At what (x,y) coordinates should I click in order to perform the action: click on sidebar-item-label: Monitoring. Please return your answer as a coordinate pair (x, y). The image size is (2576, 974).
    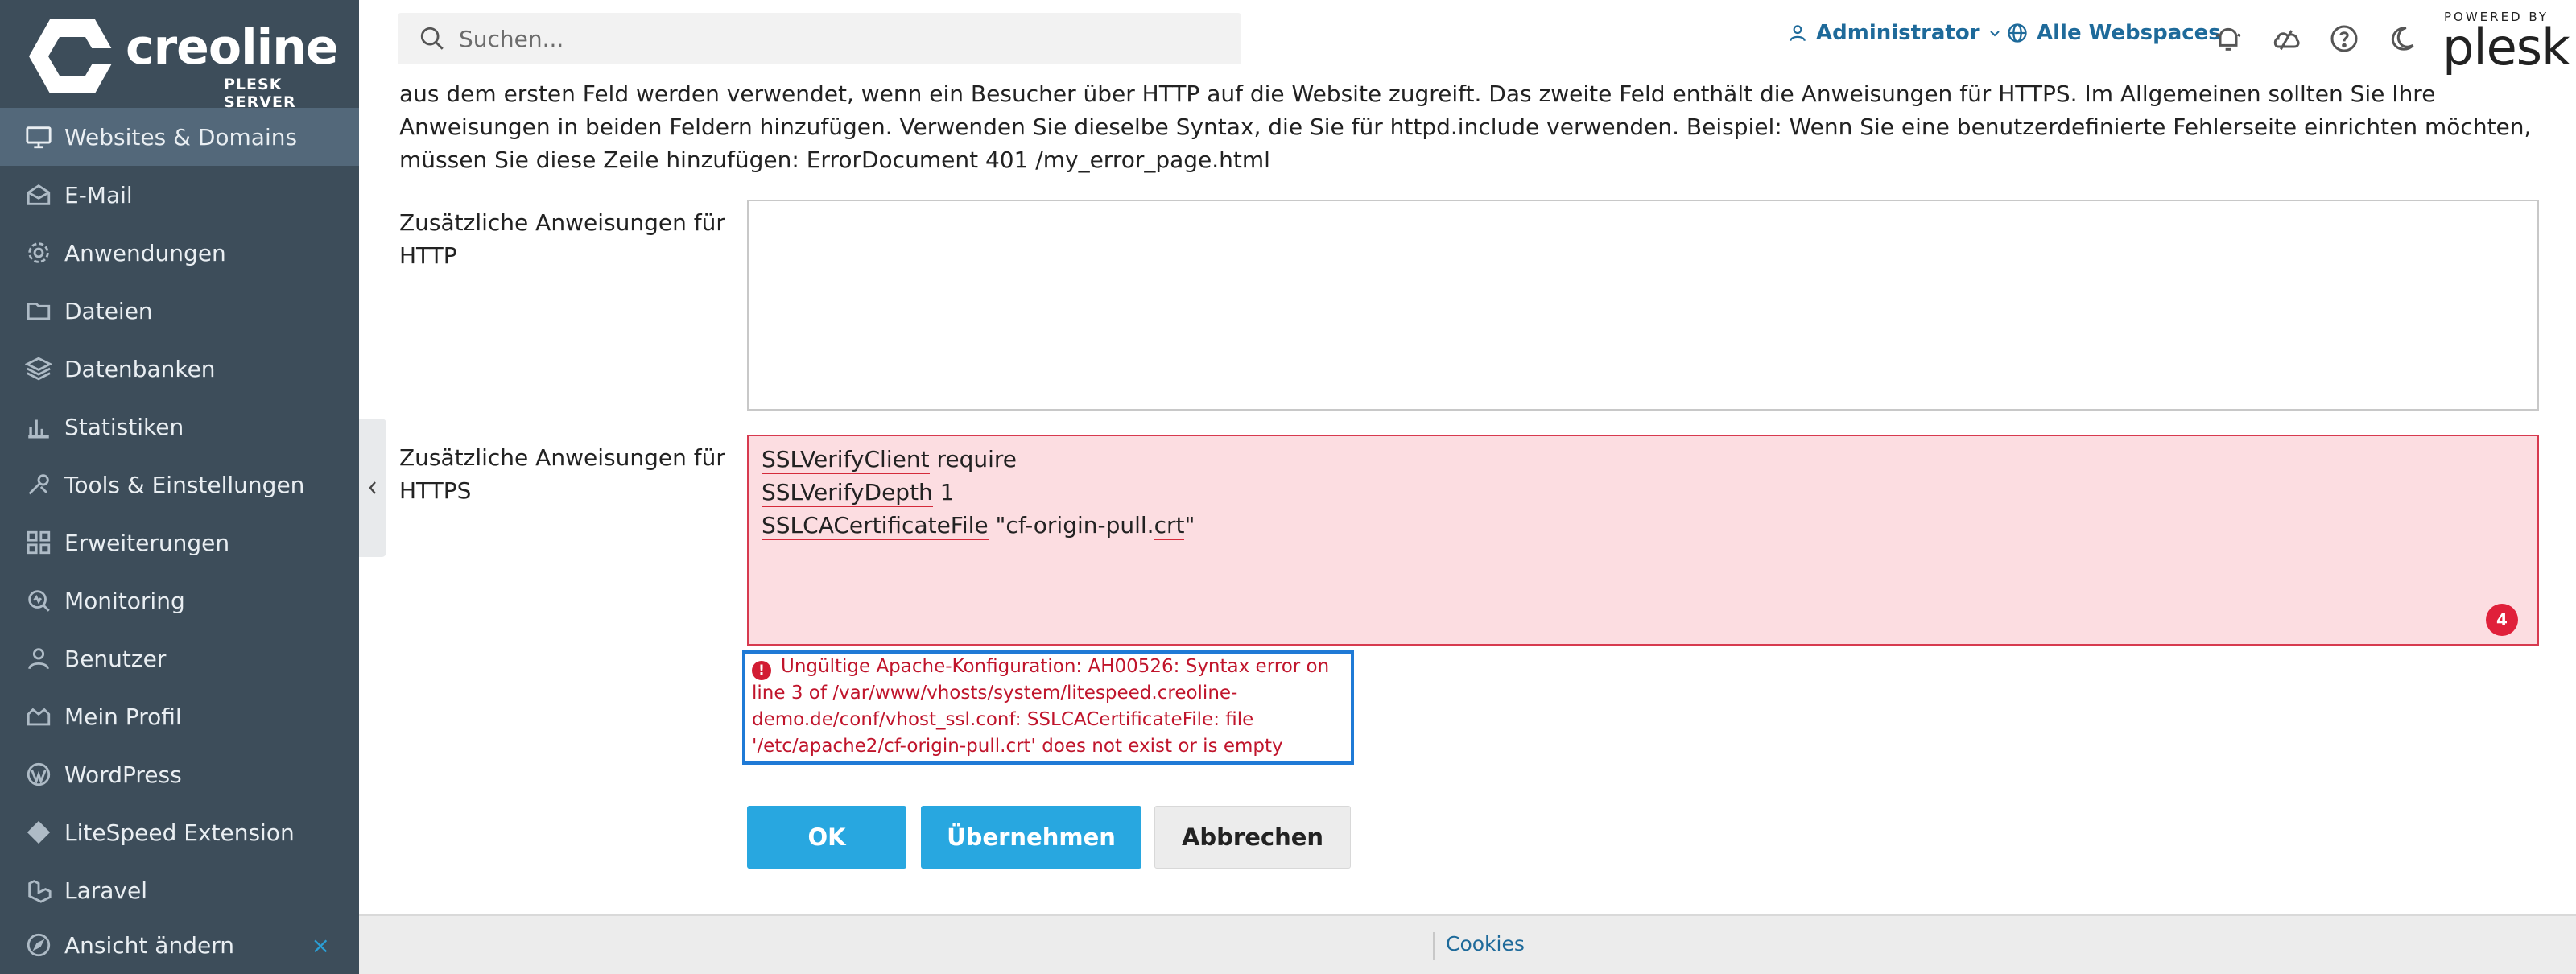
    Looking at the image, I should click on (124, 600).